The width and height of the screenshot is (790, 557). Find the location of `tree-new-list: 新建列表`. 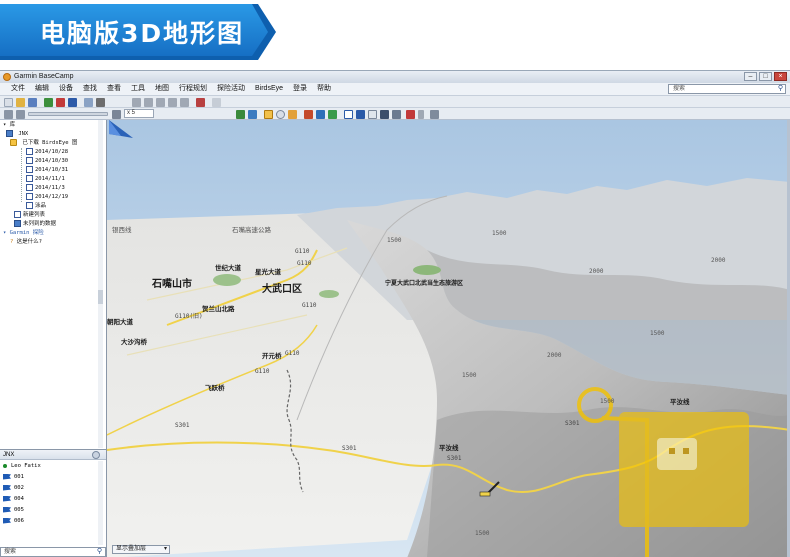

tree-new-list: 新建列表 is located at coordinates (29, 215).